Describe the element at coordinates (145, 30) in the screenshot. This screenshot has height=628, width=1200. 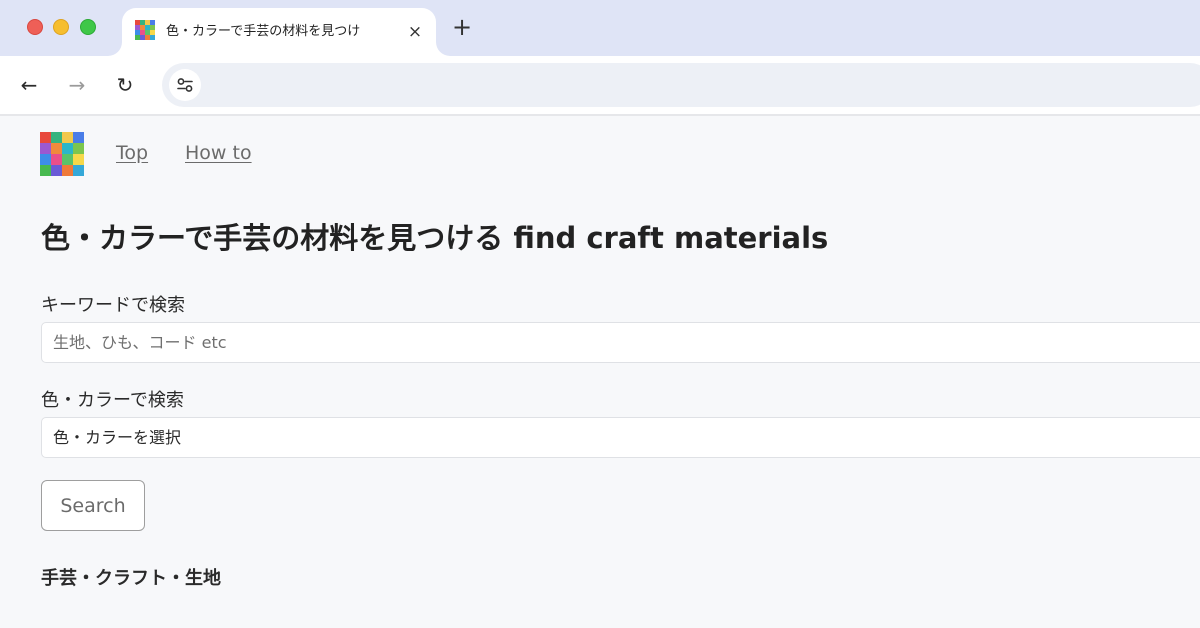
I see `favicon-icon` at that location.